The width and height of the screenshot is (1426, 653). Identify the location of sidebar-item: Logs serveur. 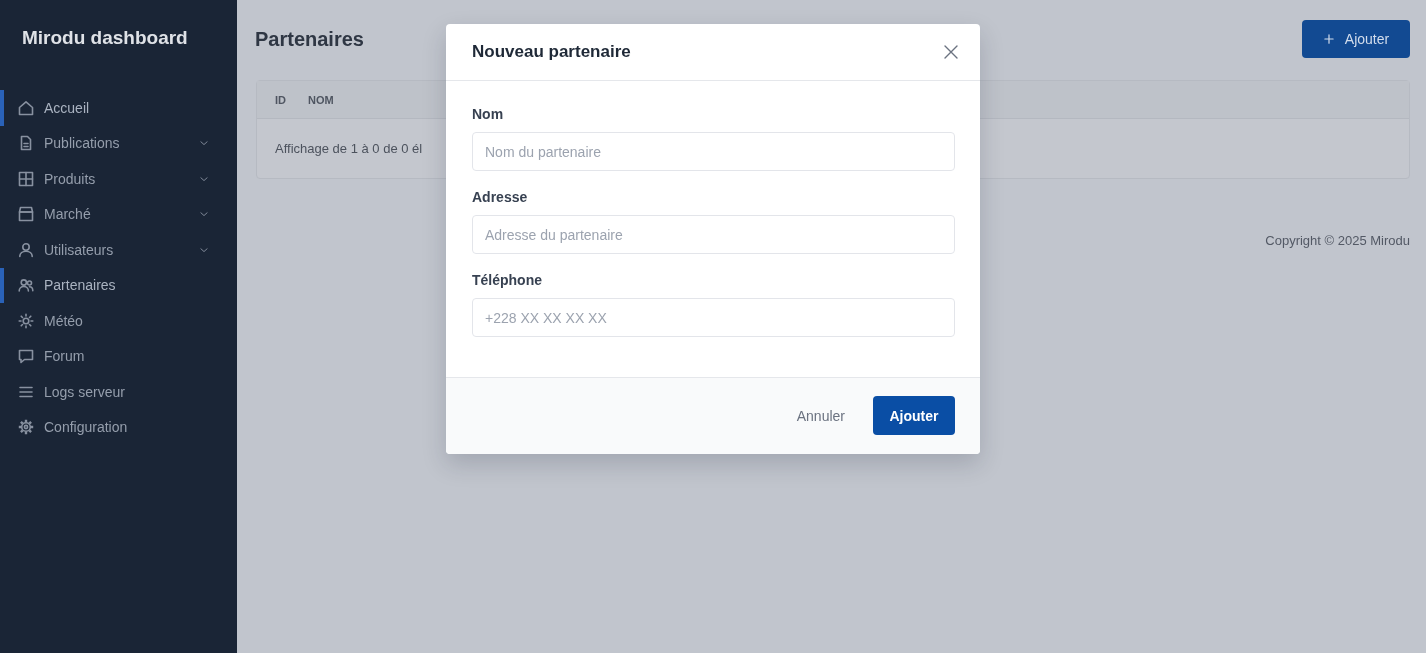
(118, 392).